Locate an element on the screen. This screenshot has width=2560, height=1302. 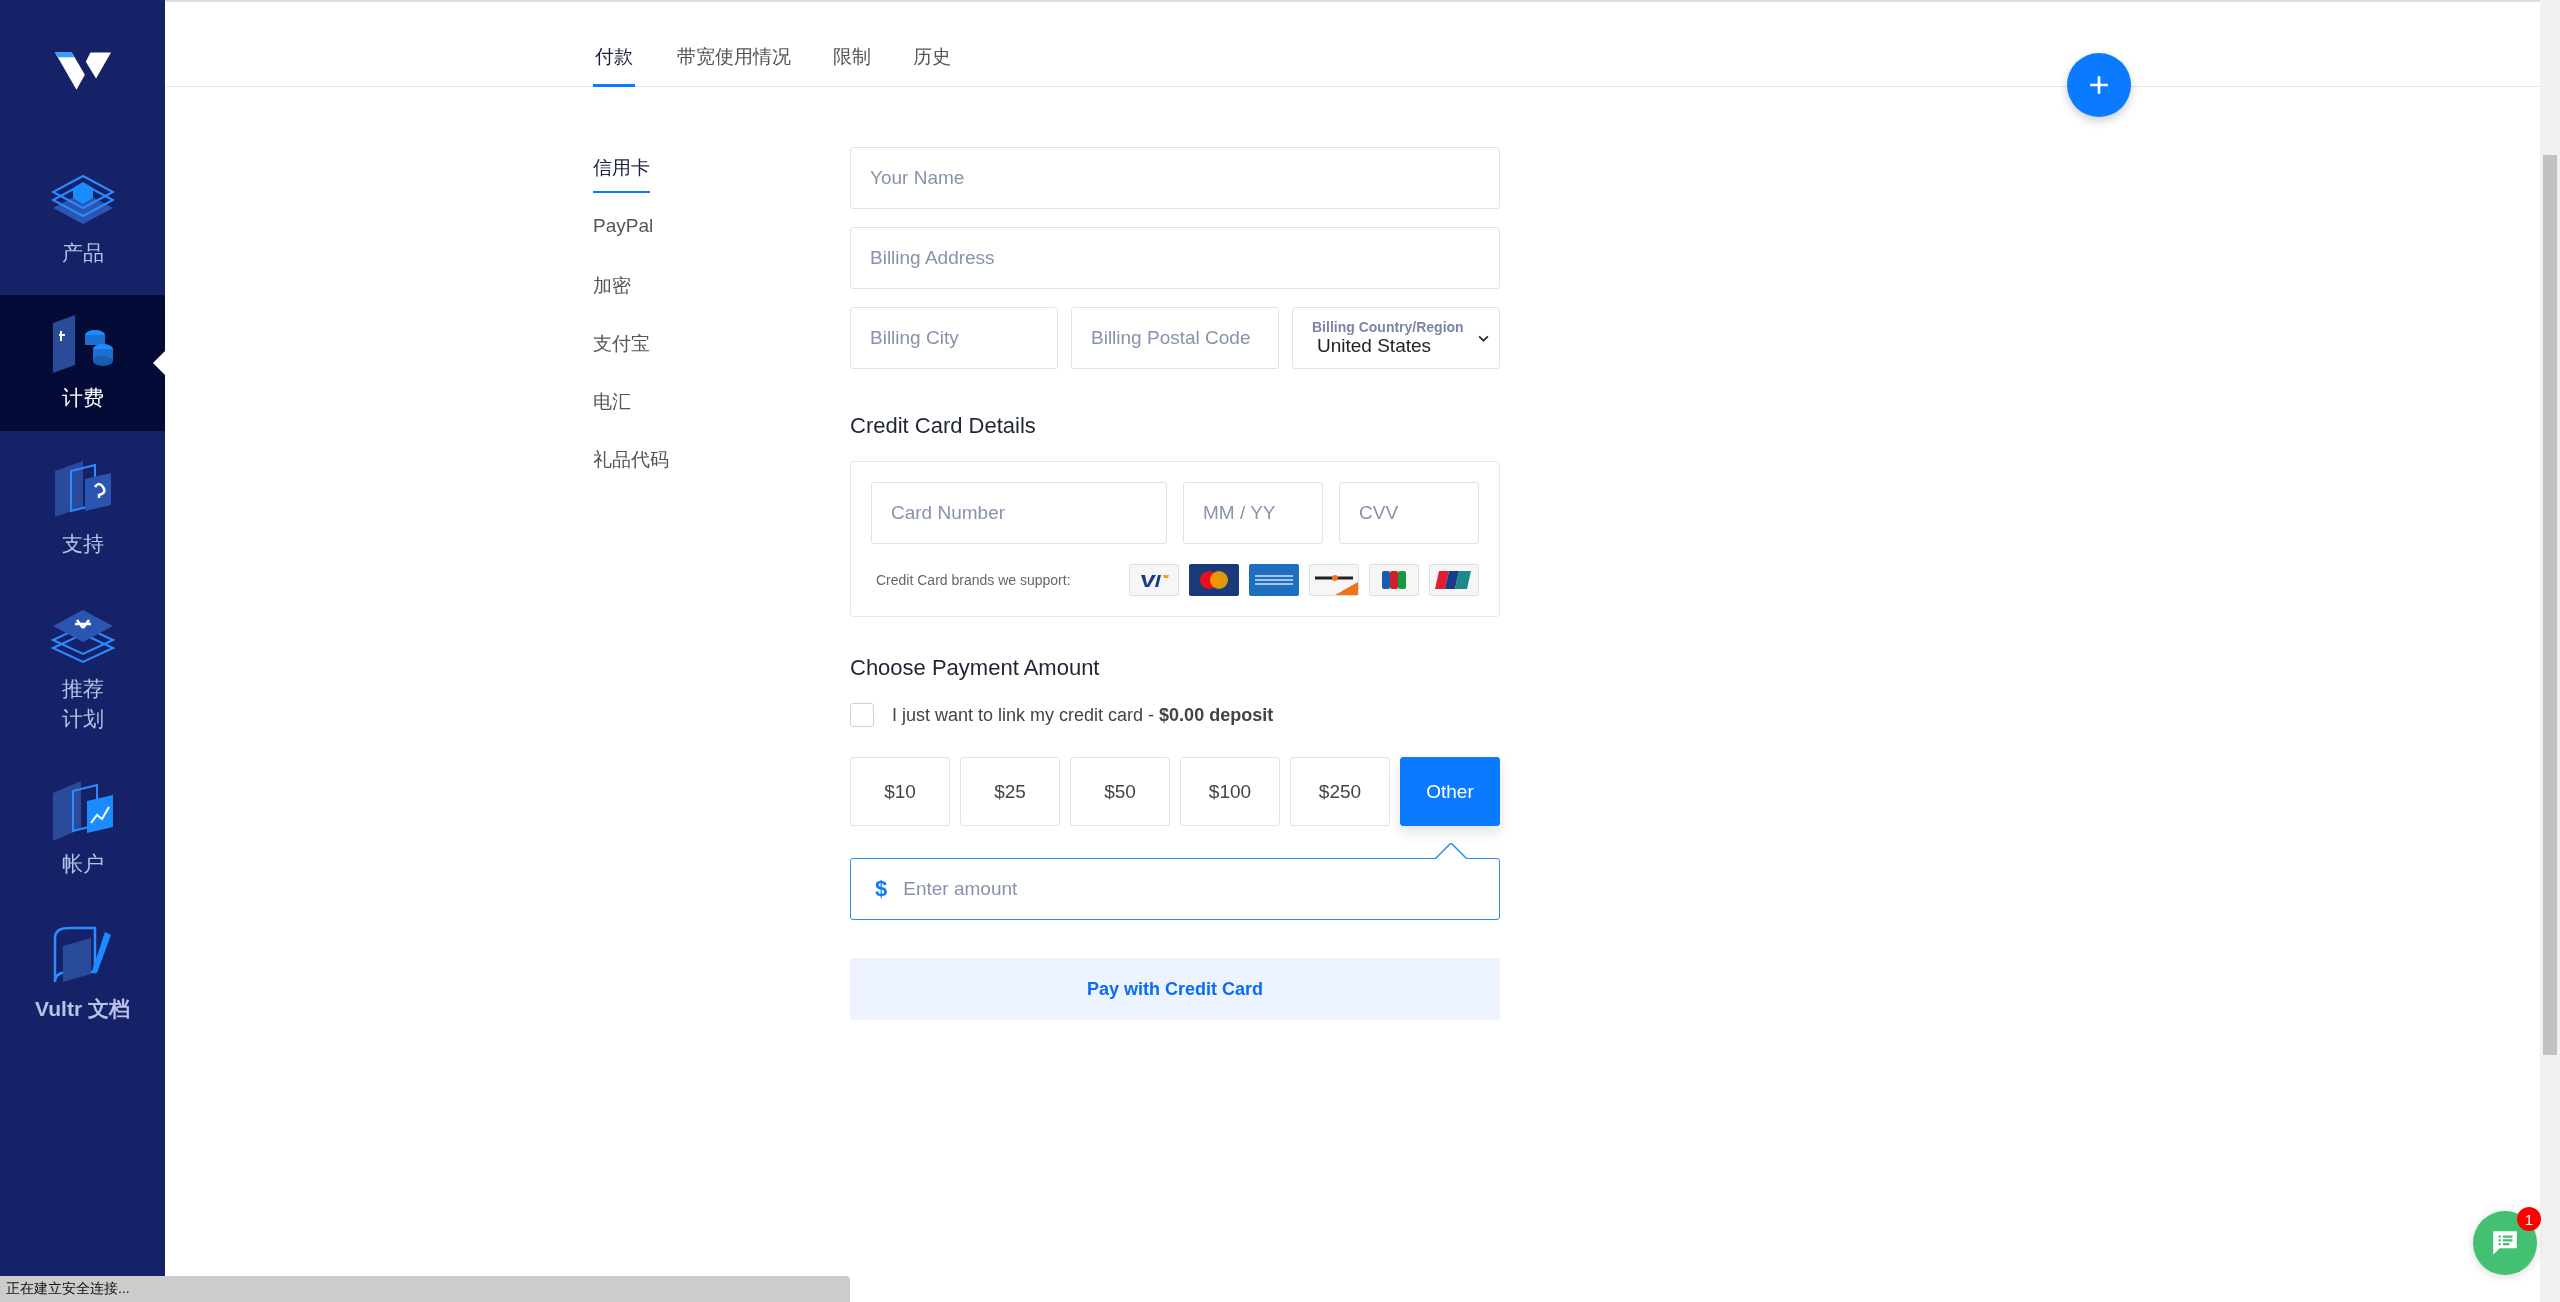
sidebar-item: 帐户 is located at coordinates (82, 828).